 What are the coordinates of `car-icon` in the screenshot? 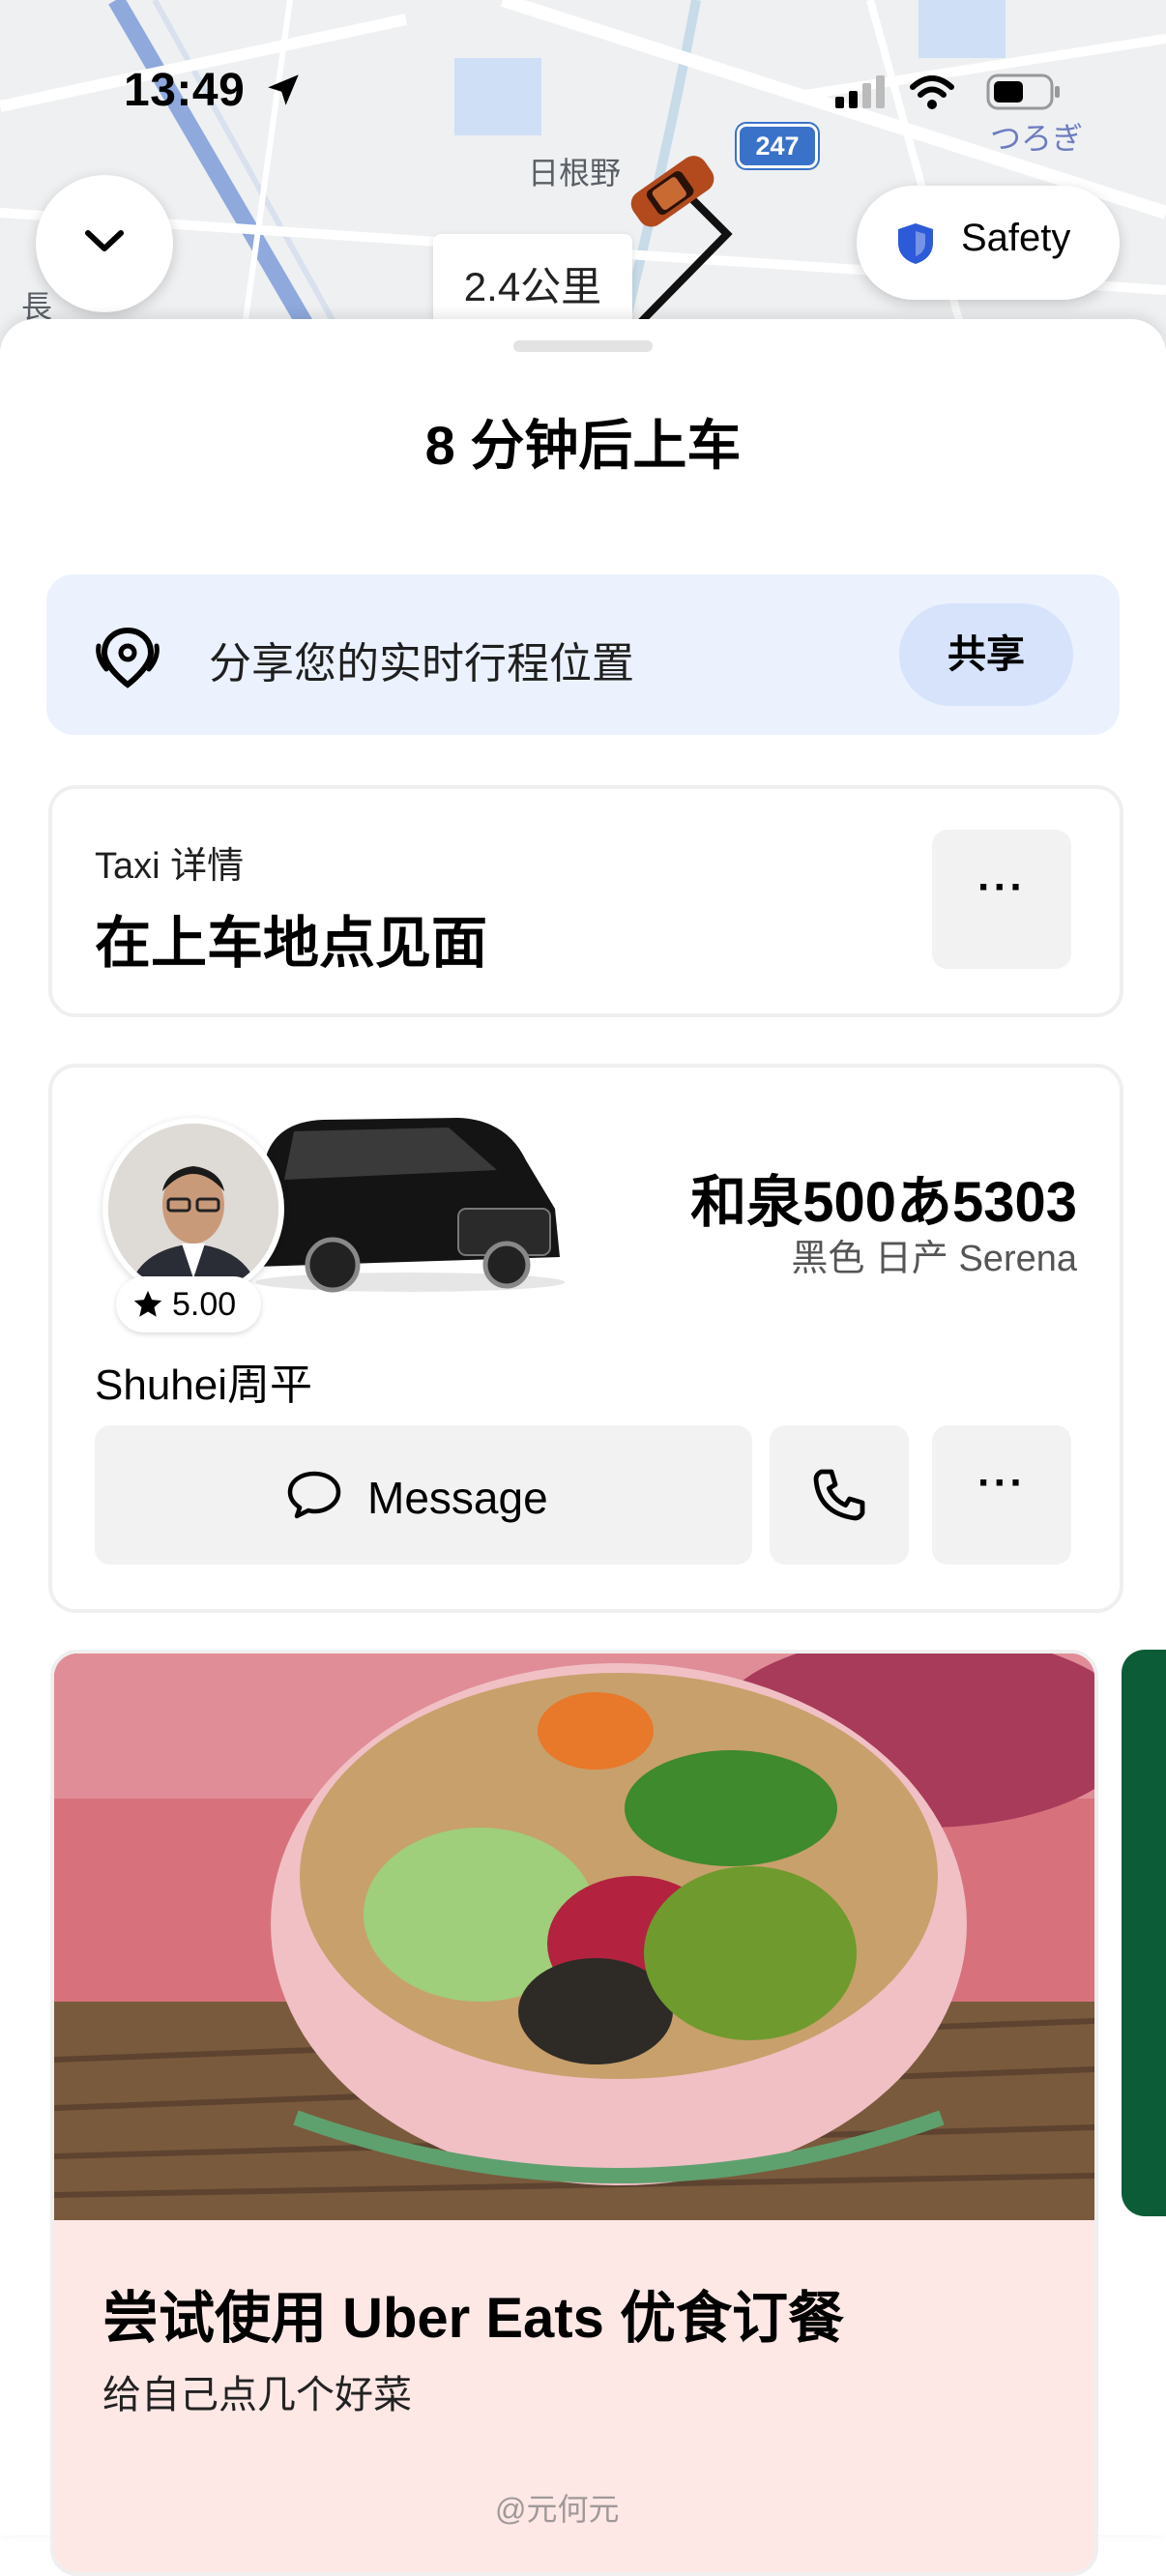 It's located at (672, 191).